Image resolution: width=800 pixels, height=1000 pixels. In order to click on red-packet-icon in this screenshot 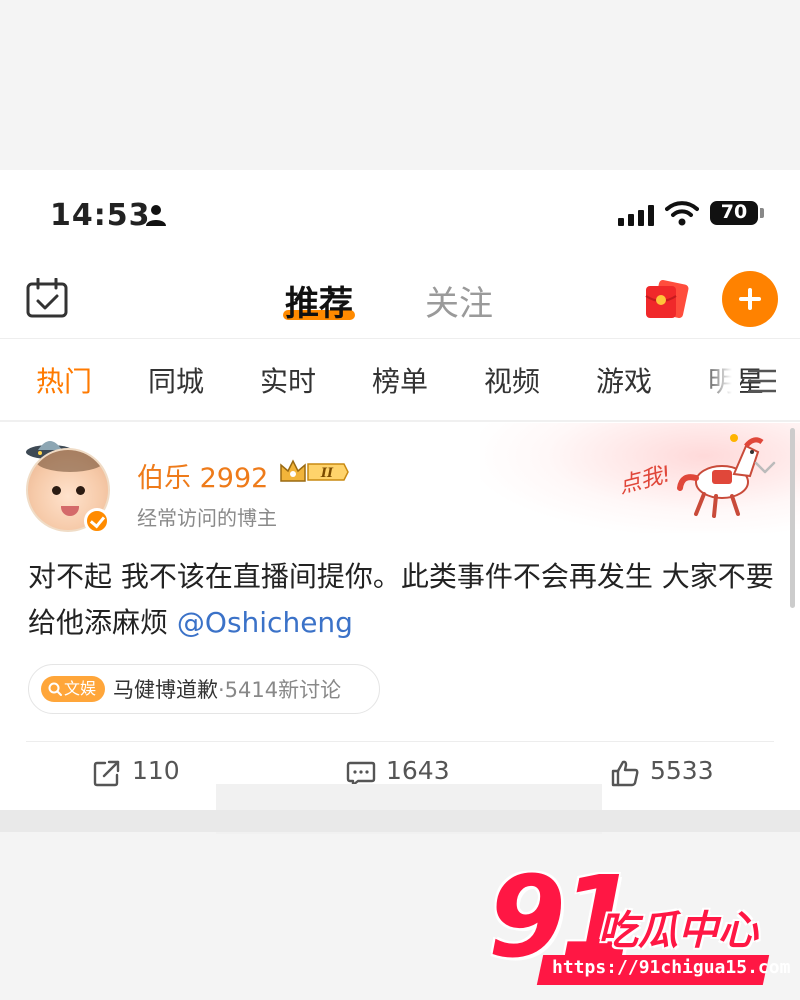, I will do `click(667, 299)`.